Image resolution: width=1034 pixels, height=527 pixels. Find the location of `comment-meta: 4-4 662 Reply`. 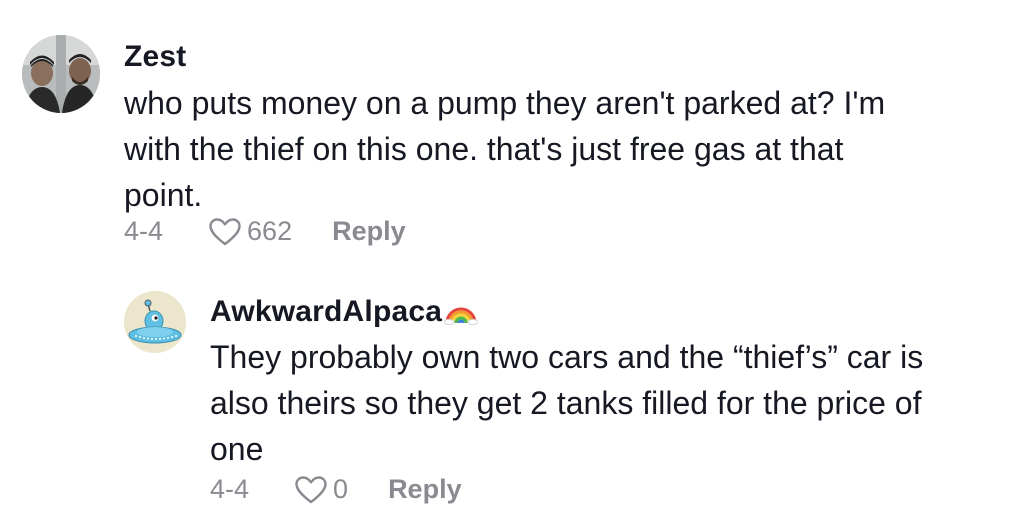

comment-meta: 4-4 662 Reply is located at coordinates (265, 231).